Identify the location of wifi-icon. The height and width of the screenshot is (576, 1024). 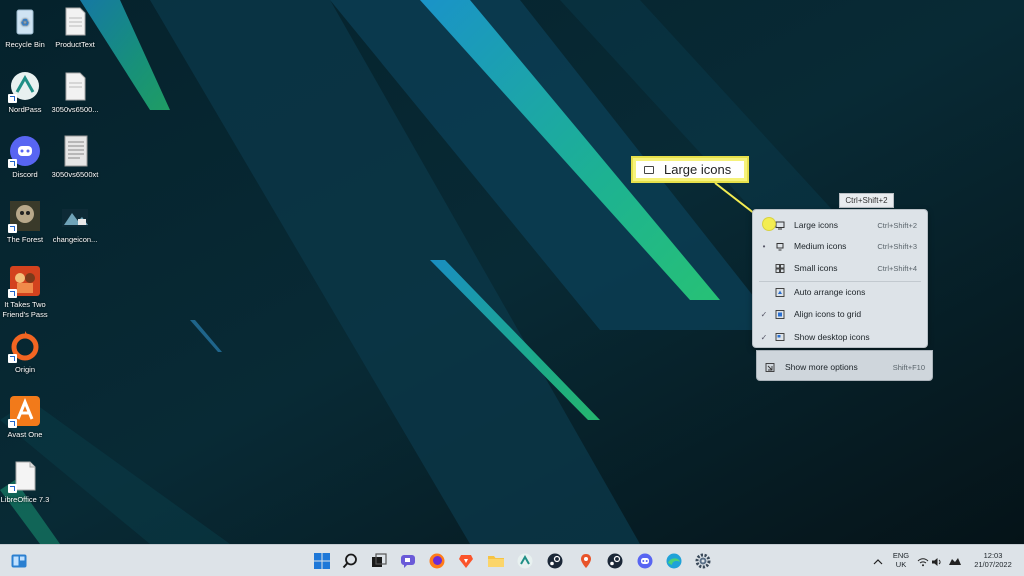
(923, 562).